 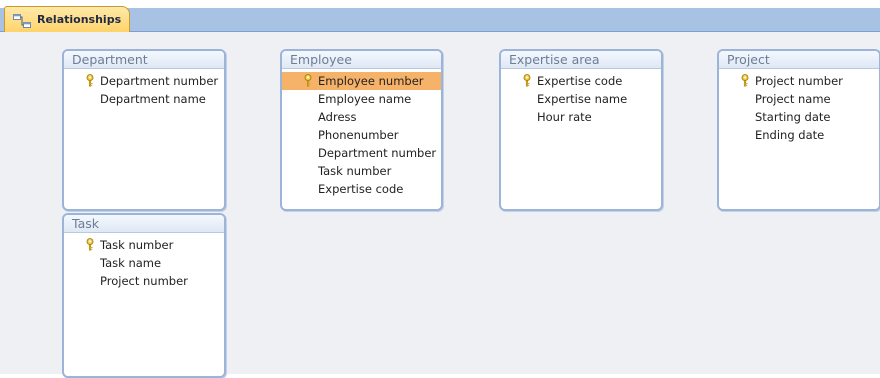 What do you see at coordinates (131, 263) in the screenshot?
I see `field-name: Task name` at bounding box center [131, 263].